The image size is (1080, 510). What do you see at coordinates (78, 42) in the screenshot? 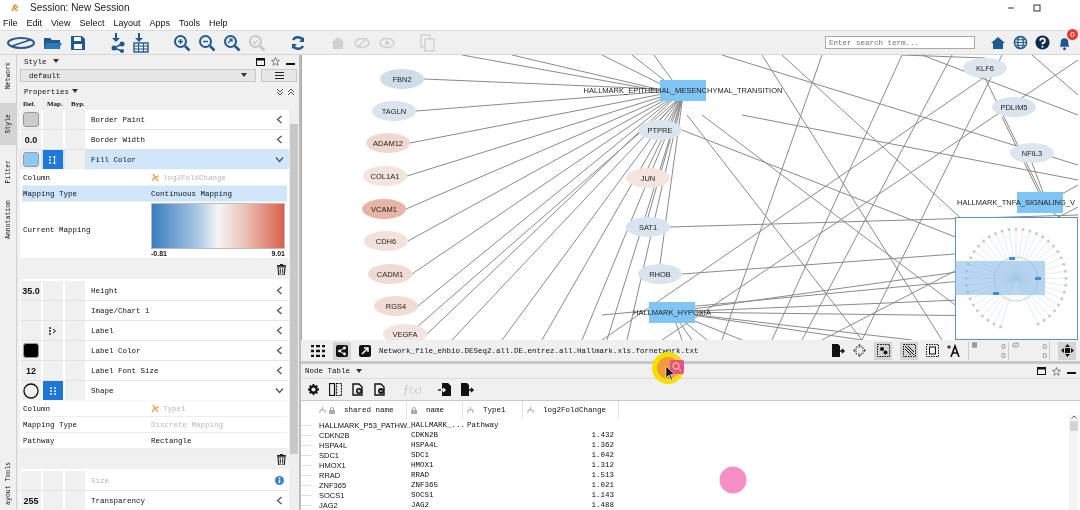
I see `save-icon` at bounding box center [78, 42].